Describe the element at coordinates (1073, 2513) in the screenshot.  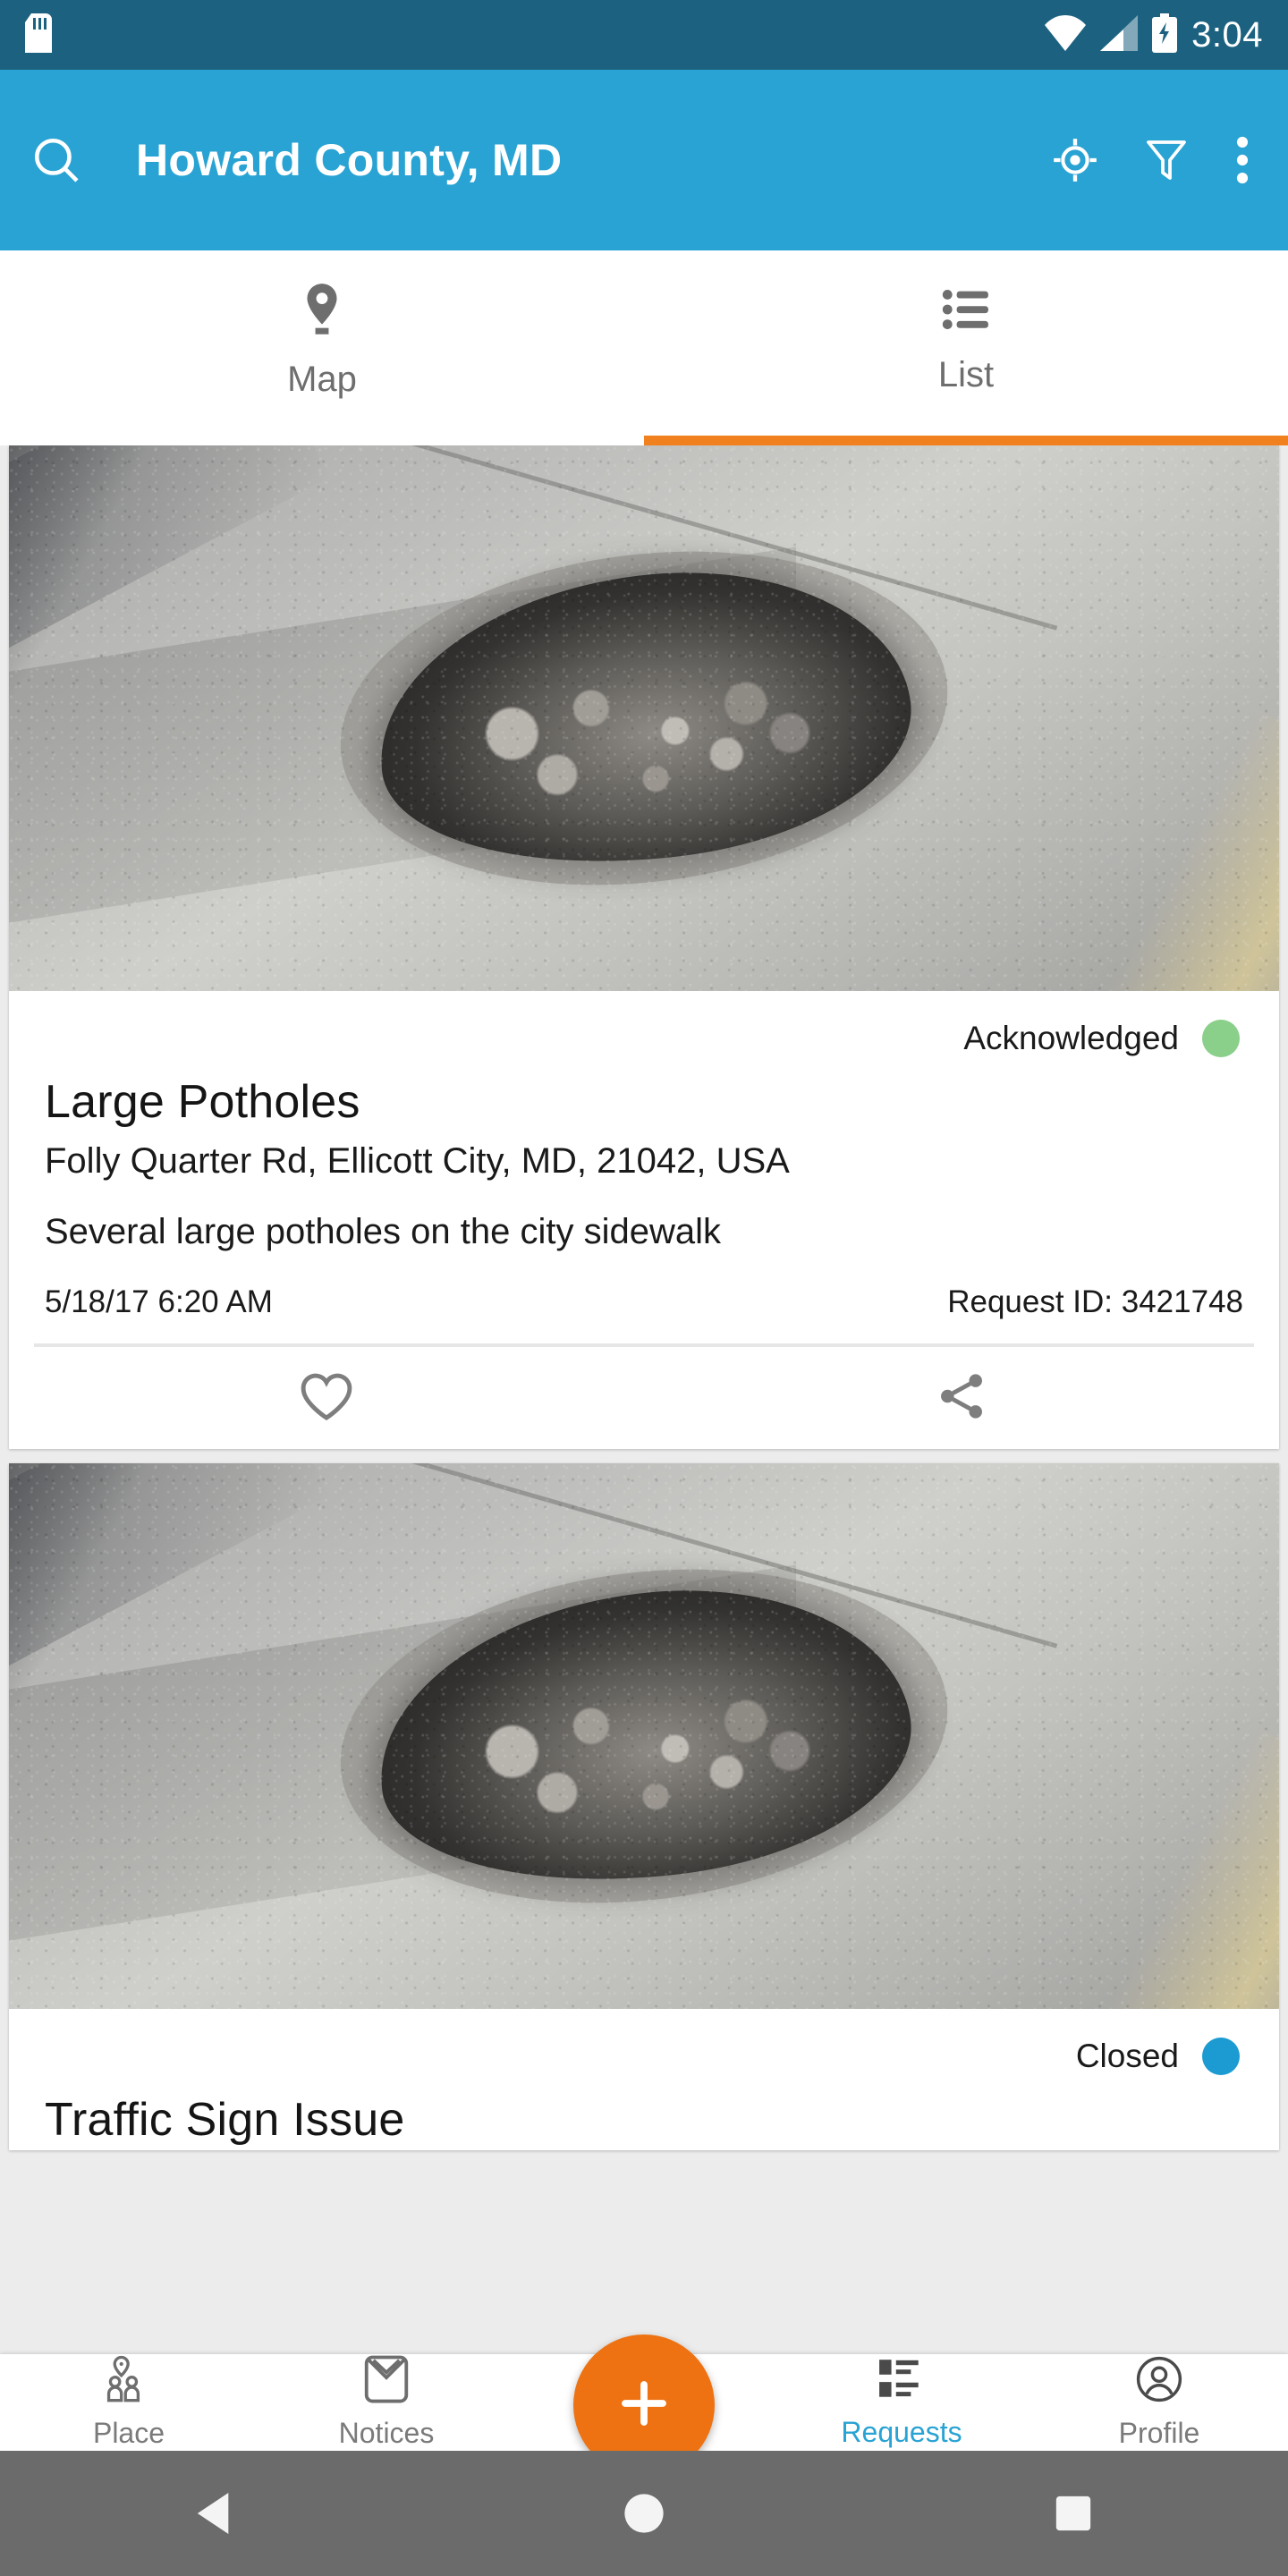
I see `recents-square-icon` at that location.